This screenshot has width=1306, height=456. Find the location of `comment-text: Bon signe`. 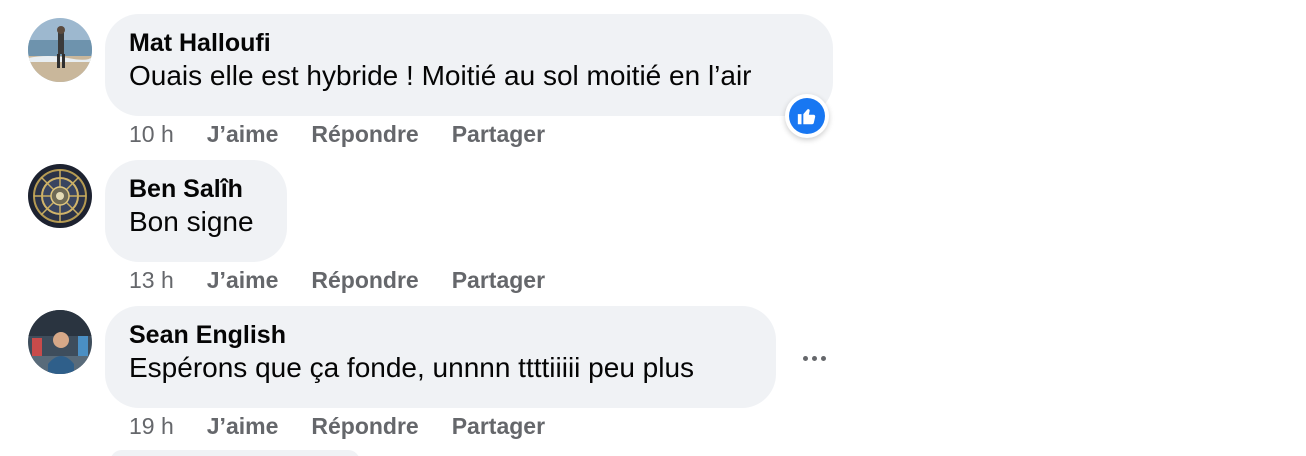

comment-text: Bon signe is located at coordinates (191, 221).